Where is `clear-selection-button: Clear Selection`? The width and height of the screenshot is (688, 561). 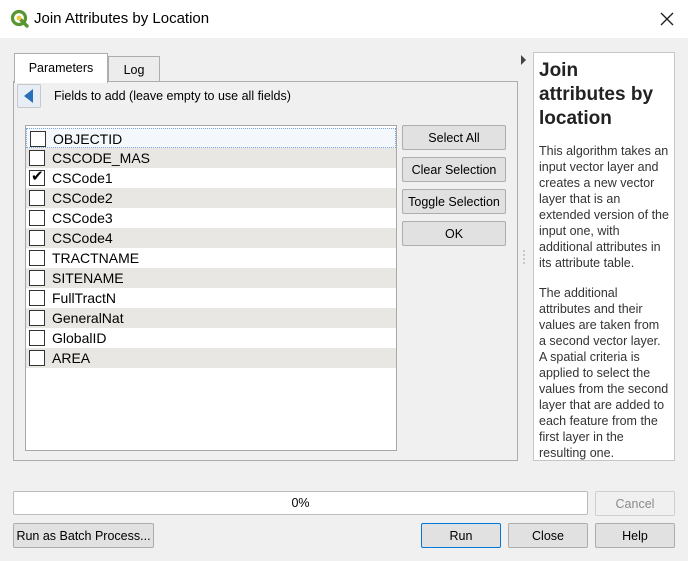
clear-selection-button: Clear Selection is located at coordinates (454, 169).